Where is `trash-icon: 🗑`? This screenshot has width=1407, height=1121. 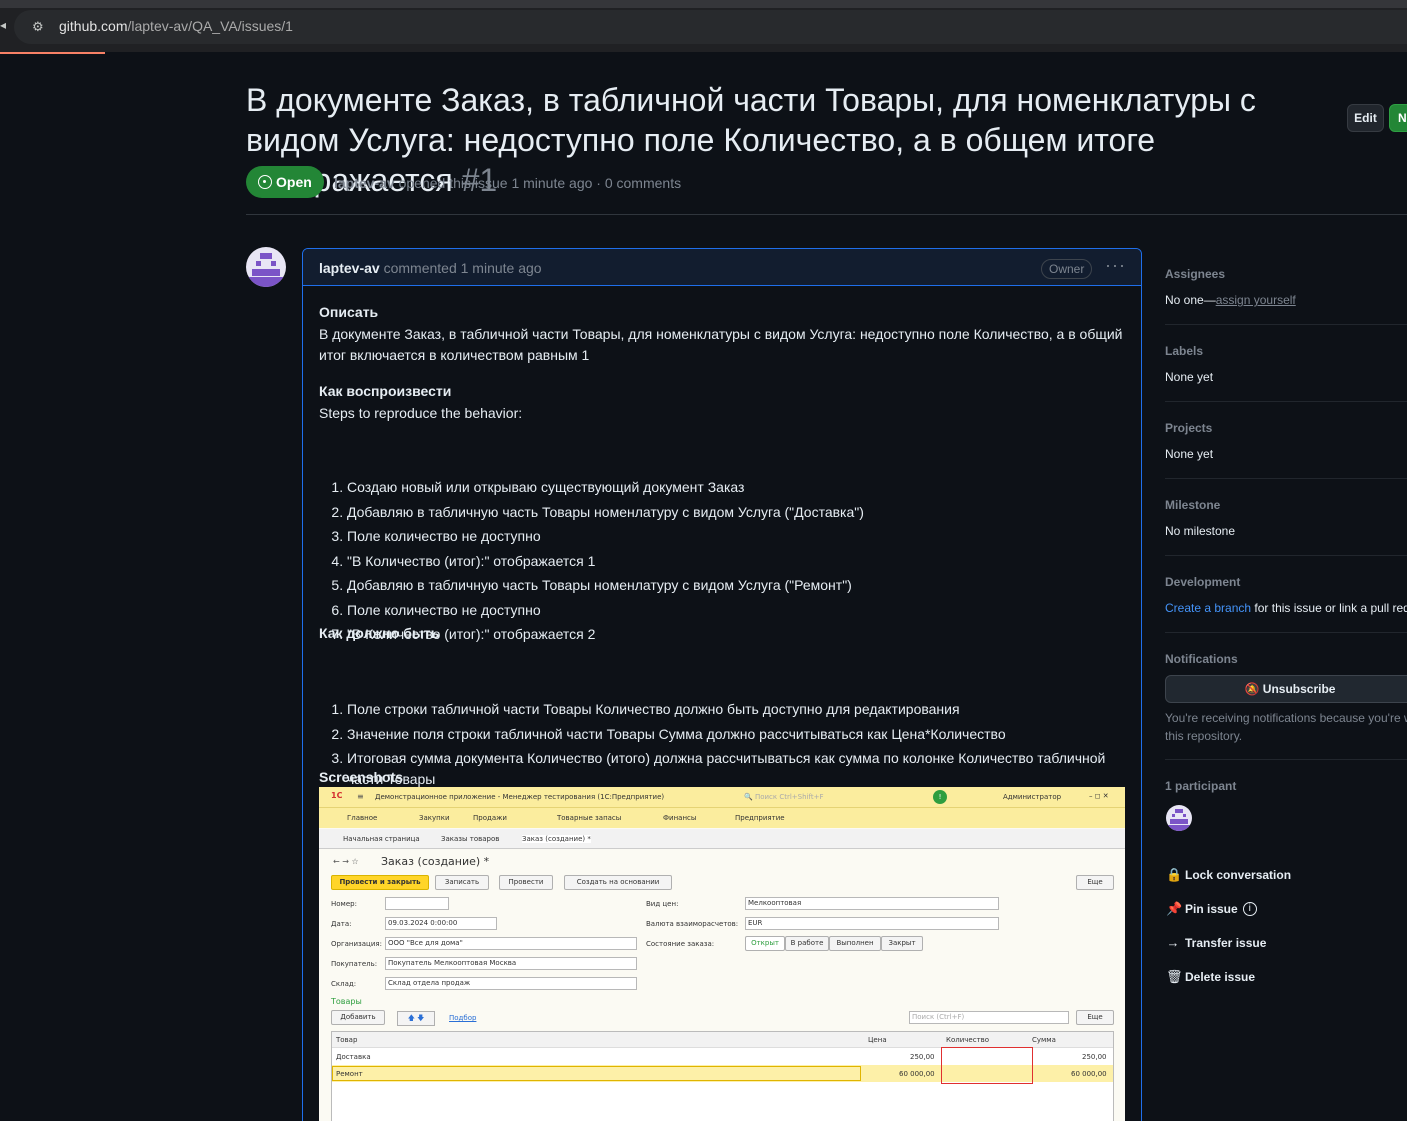
trash-icon: 🗑 is located at coordinates (1174, 976).